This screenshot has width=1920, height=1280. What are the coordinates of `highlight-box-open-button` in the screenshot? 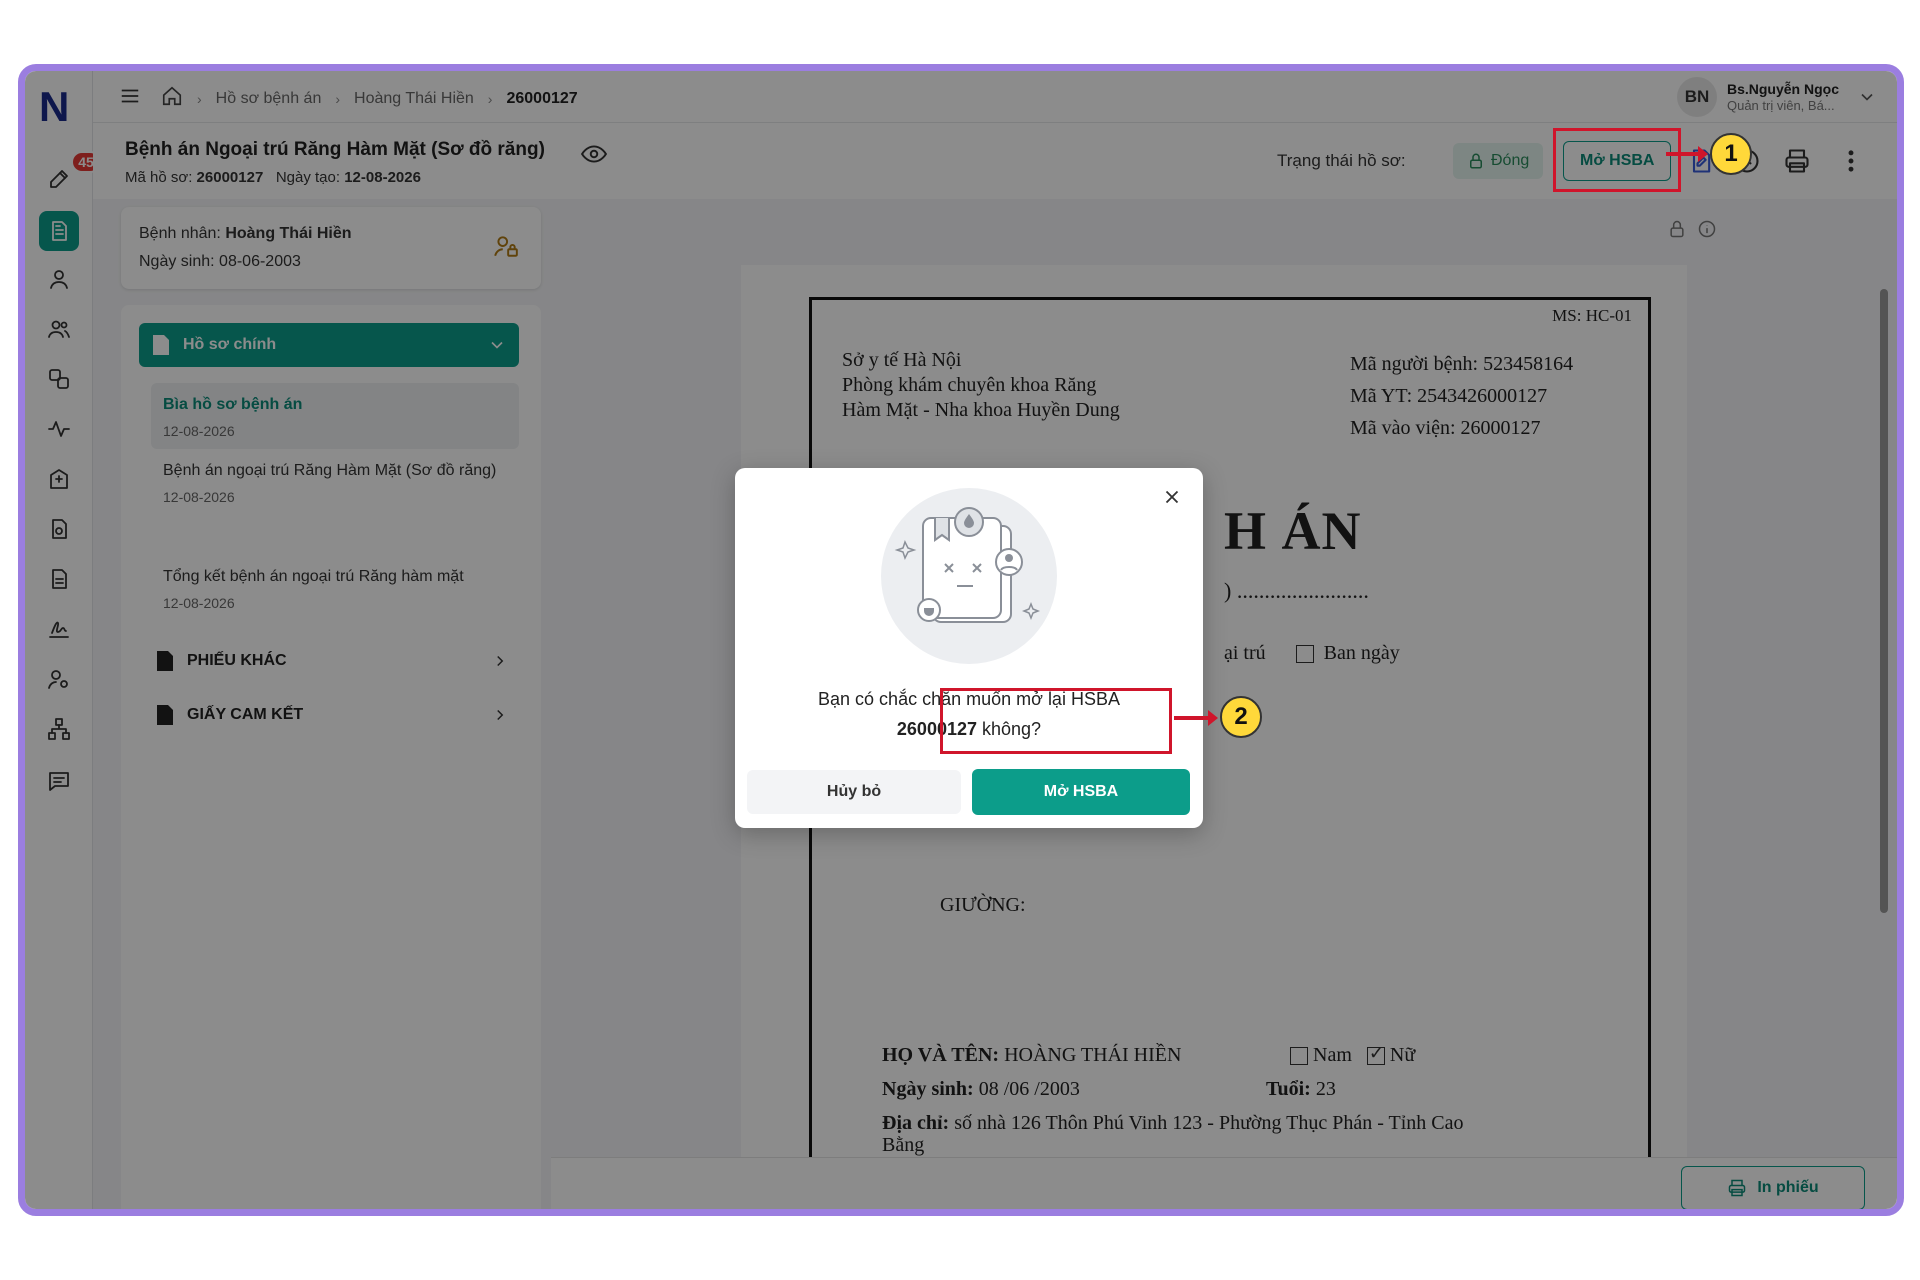 It's located at (1617, 160).